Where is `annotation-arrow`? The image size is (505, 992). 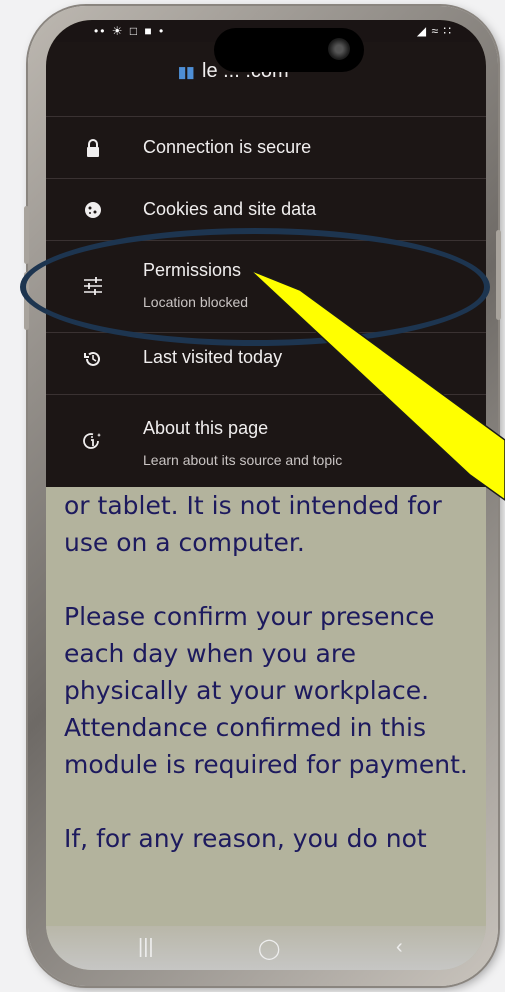
annotation-arrow is located at coordinates (377, 385).